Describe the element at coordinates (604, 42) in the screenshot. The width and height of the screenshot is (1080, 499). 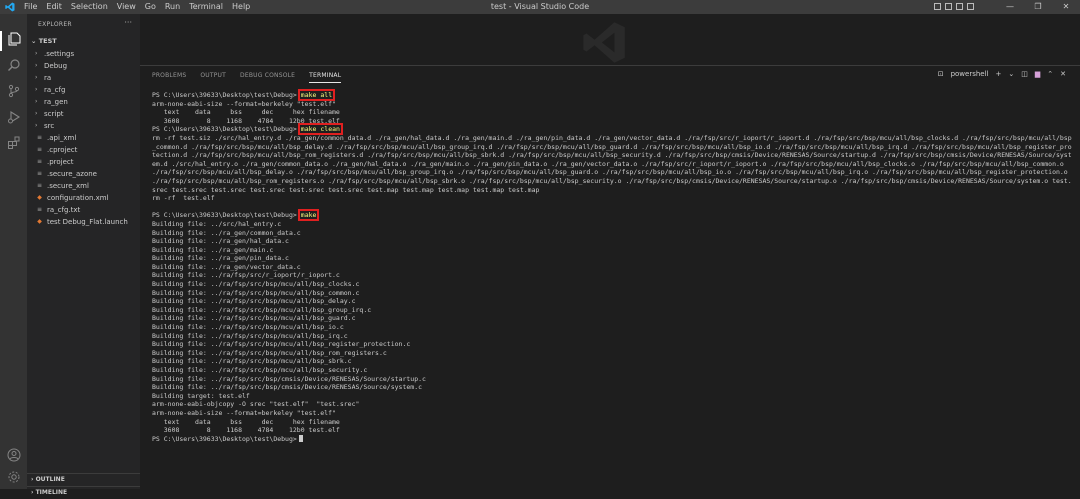
I see `vscode-watermark-icon` at that location.